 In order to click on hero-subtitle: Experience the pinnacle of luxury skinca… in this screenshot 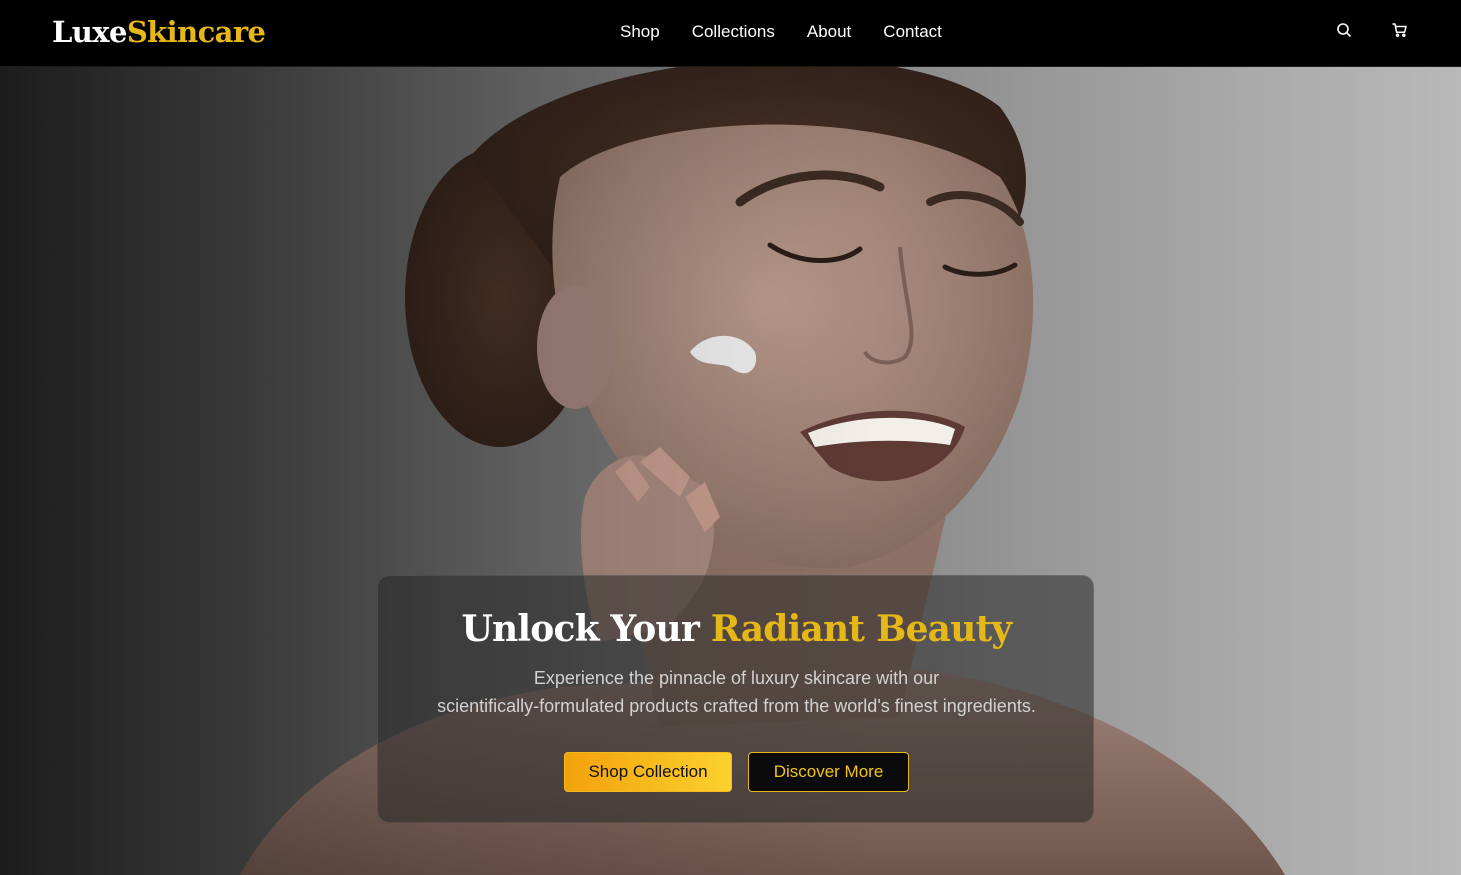, I will do `click(736, 692)`.